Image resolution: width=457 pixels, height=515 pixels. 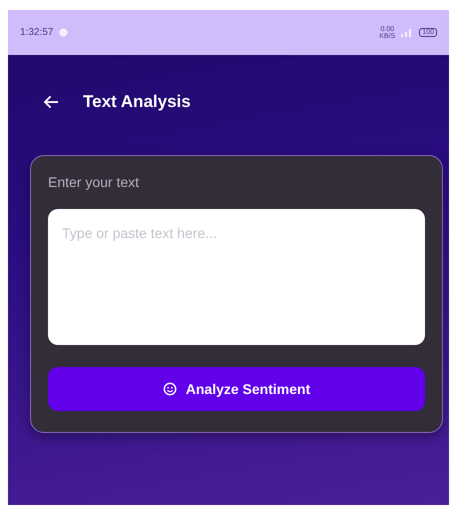 I want to click on analyze-button: Analyze Sentiment, so click(x=236, y=389).